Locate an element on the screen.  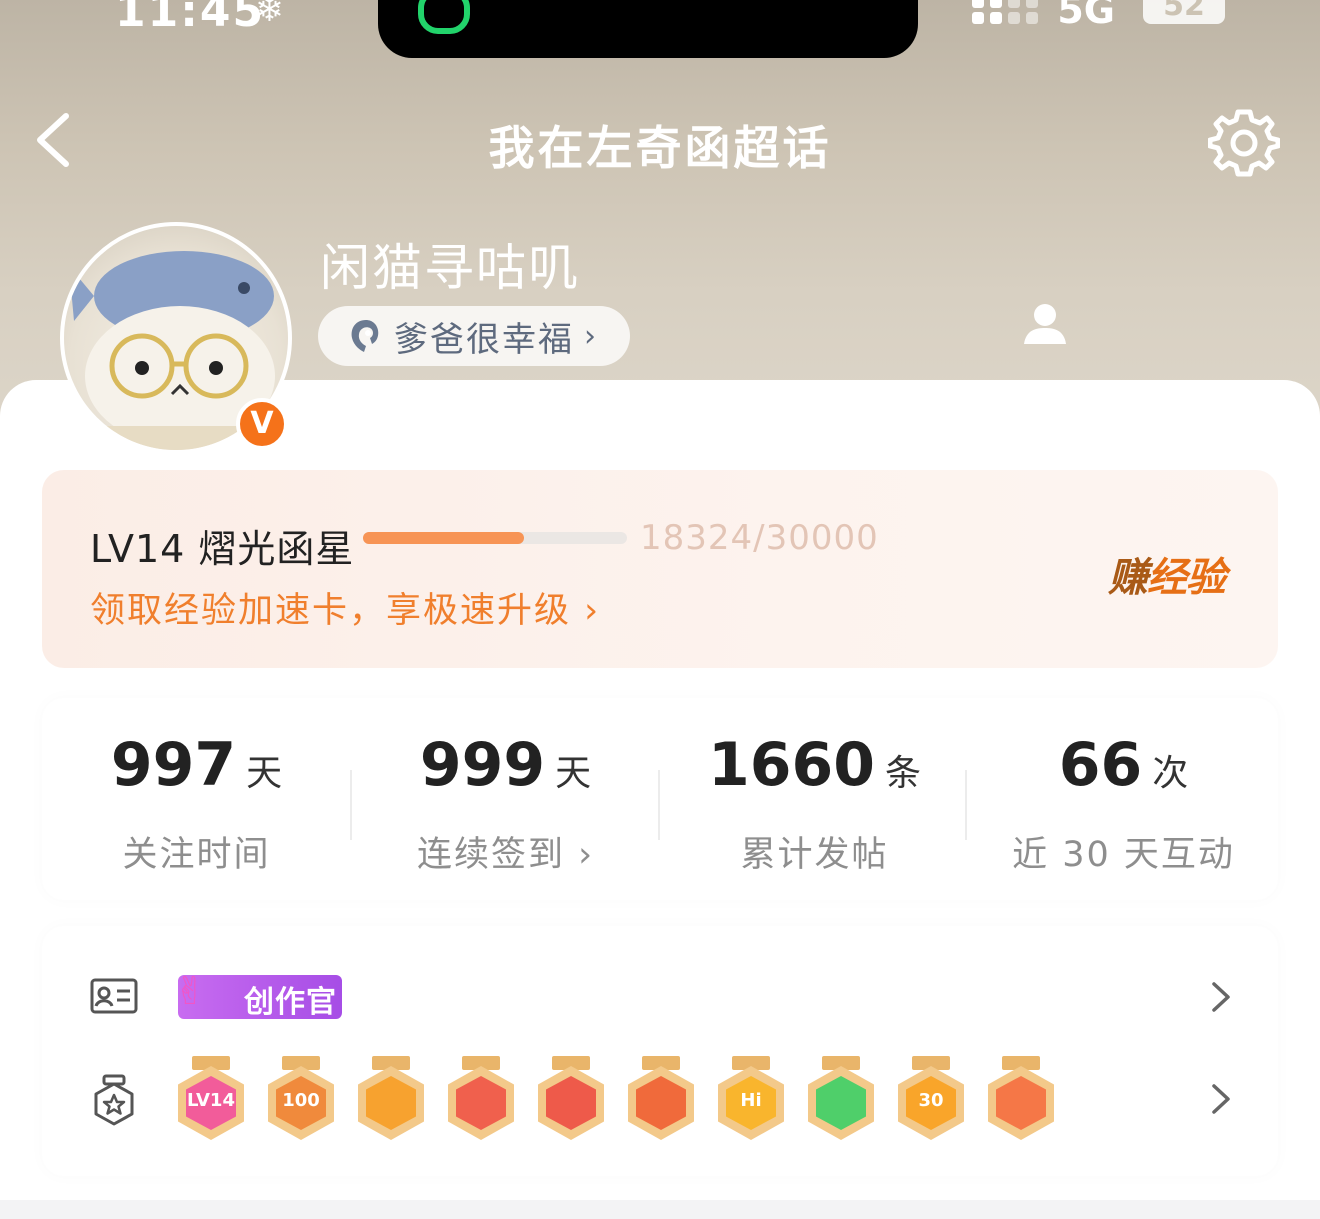
gear-icon is located at coordinates (1244, 143).